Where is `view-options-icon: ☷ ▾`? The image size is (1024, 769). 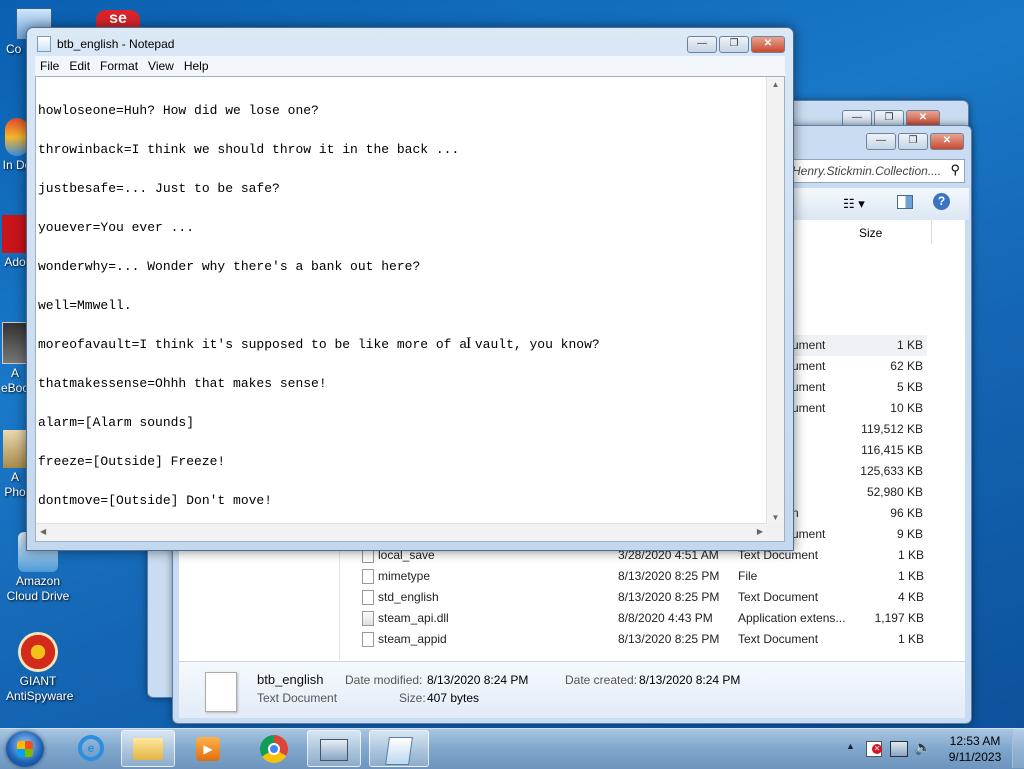 view-options-icon: ☷ ▾ is located at coordinates (854, 204).